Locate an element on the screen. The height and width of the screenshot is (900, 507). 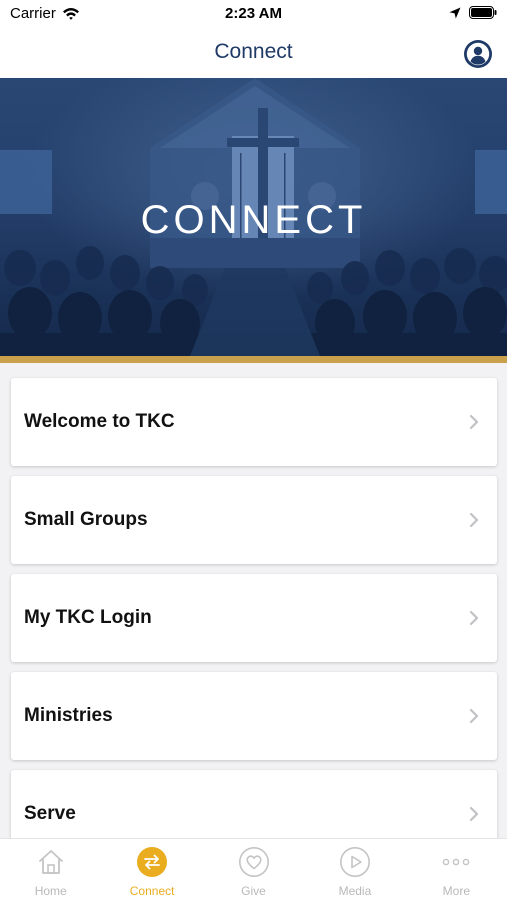
battery-icon is located at coordinates (483, 12).